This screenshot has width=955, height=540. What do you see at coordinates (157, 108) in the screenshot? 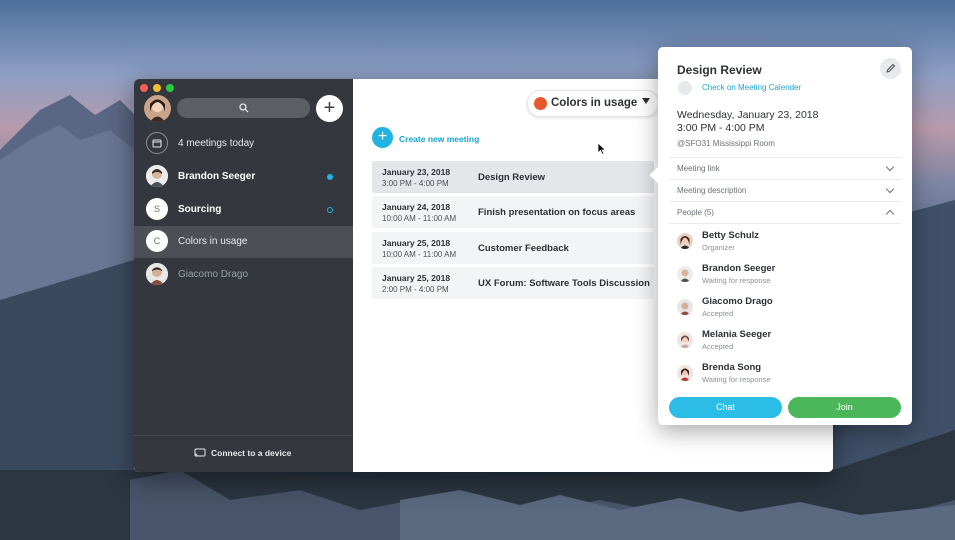
I see `user-avatar` at bounding box center [157, 108].